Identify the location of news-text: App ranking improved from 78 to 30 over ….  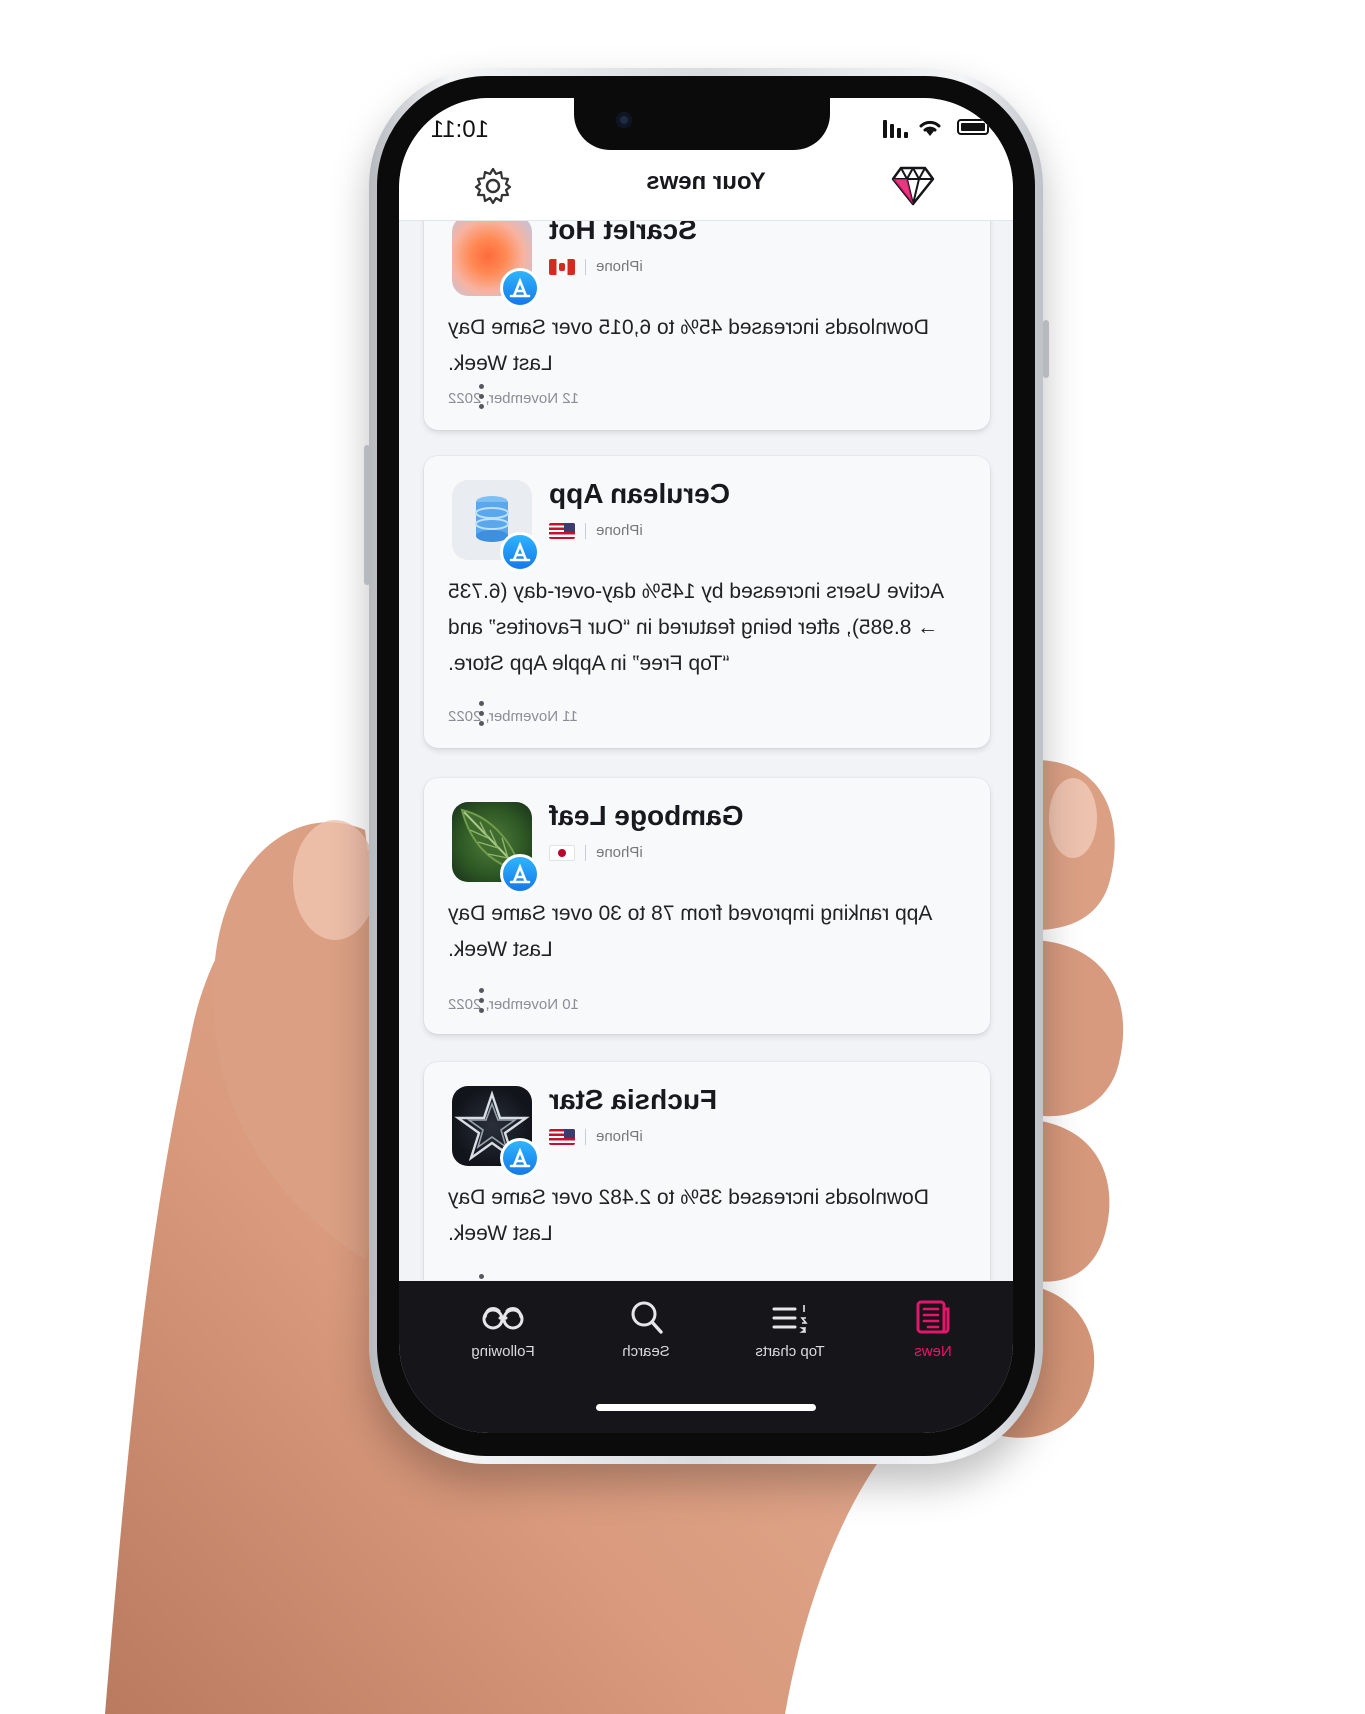
(690, 931).